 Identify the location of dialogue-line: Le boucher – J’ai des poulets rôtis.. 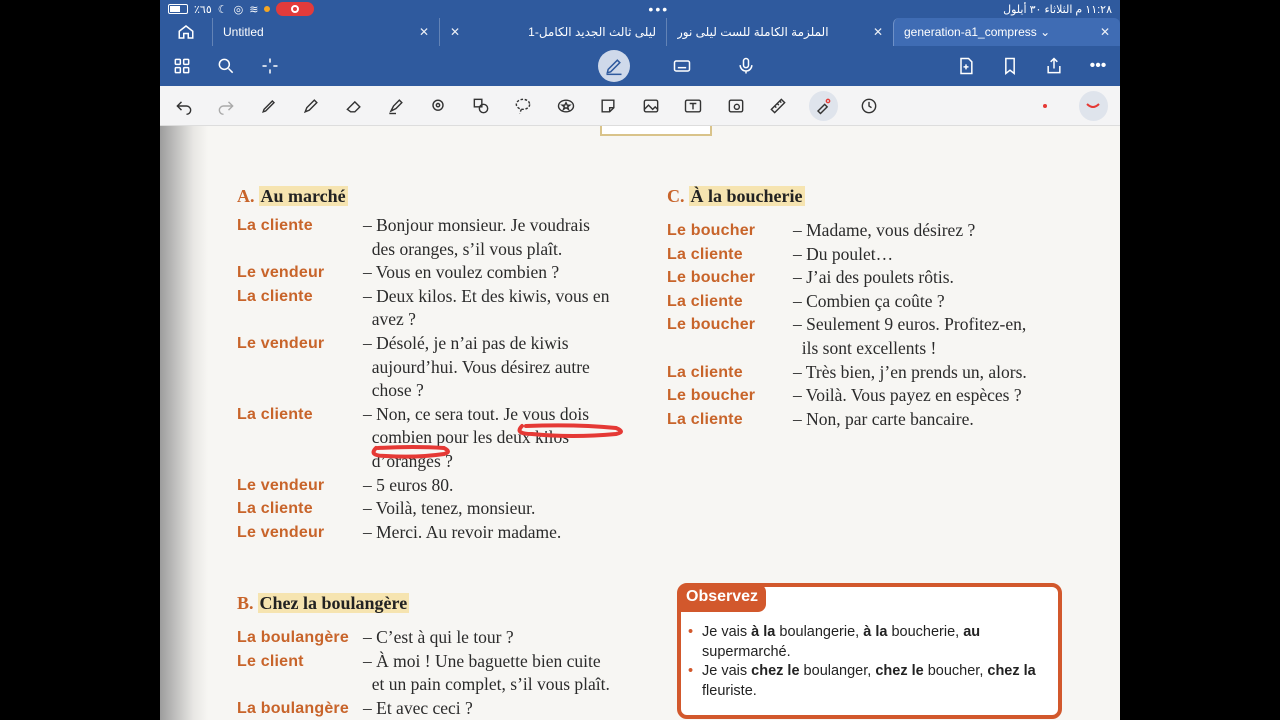
(877, 278).